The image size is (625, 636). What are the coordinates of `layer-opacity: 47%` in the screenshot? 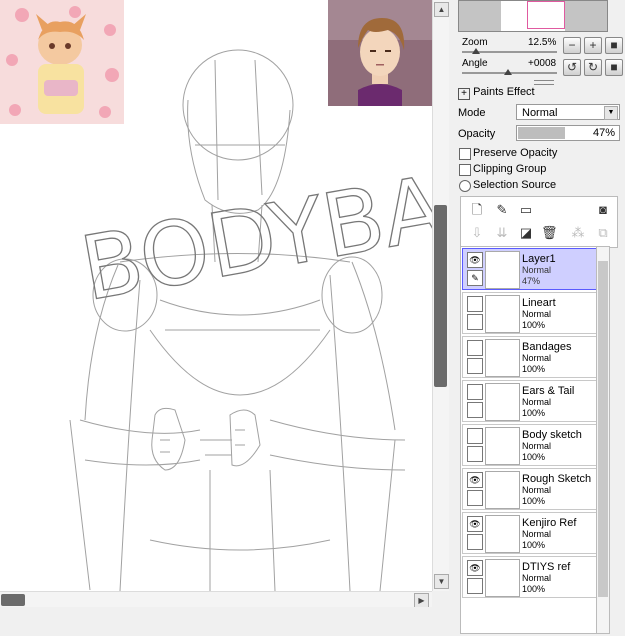 It's located at (531, 281).